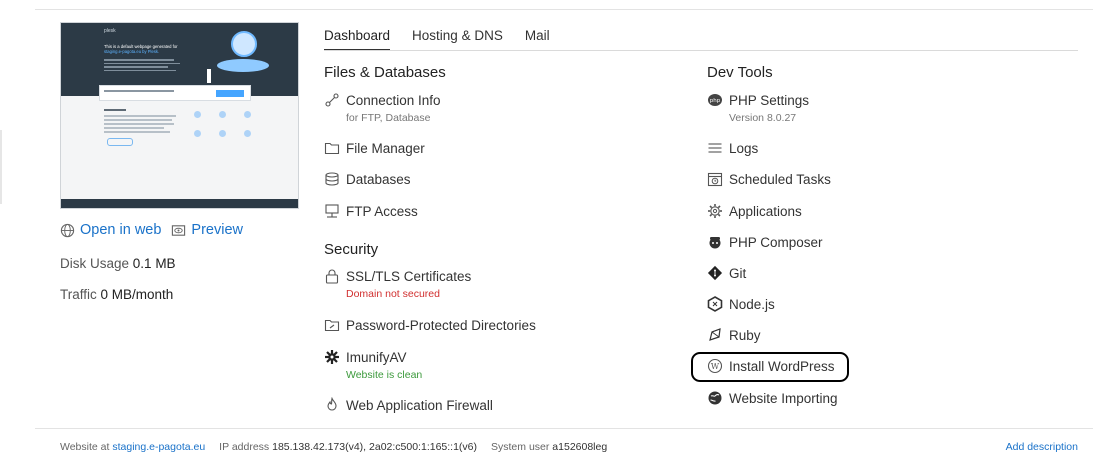 This screenshot has height=473, width=1096. I want to click on footer-divider, so click(564, 428).